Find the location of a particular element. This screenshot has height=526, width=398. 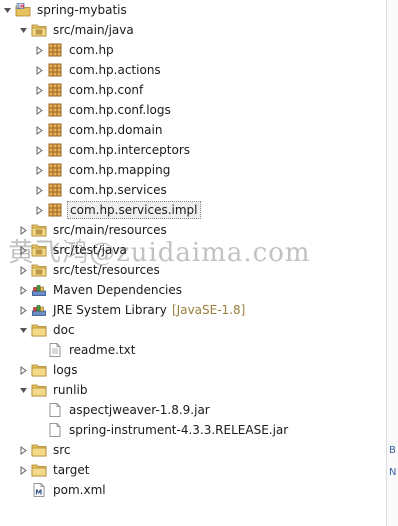

java-project-icon: J M is located at coordinates (23, 10).